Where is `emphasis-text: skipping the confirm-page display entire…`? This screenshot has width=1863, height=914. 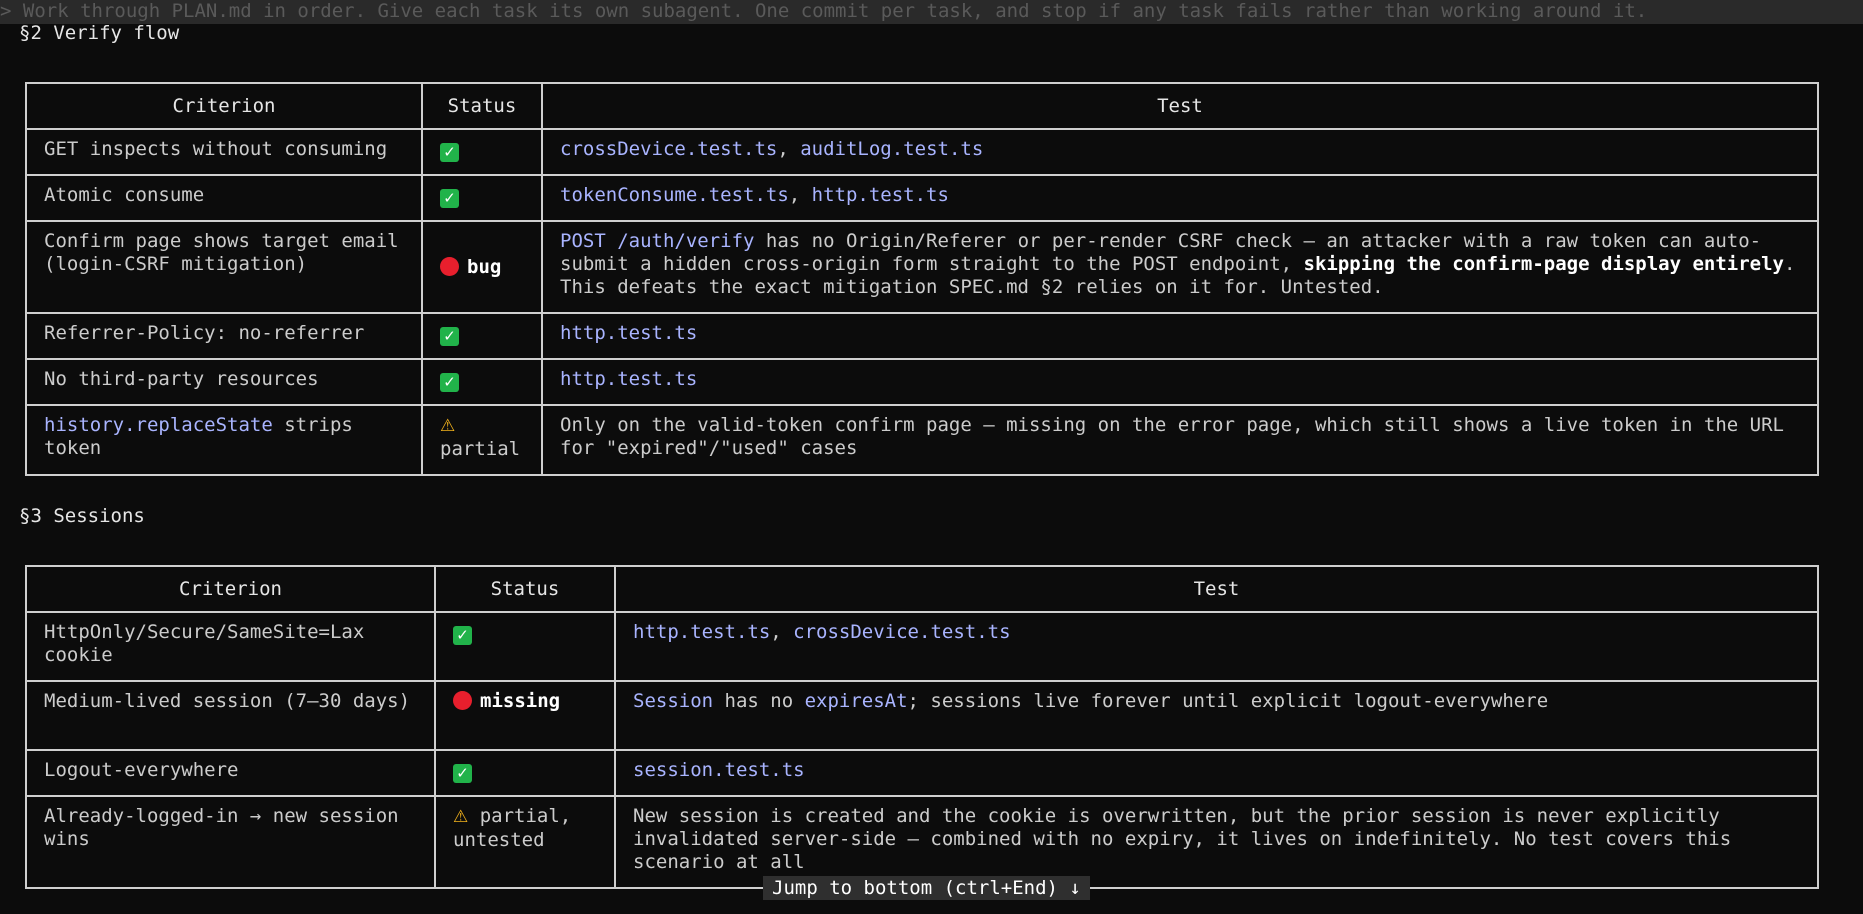
emphasis-text: skipping the confirm-page display entire… is located at coordinates (1543, 264).